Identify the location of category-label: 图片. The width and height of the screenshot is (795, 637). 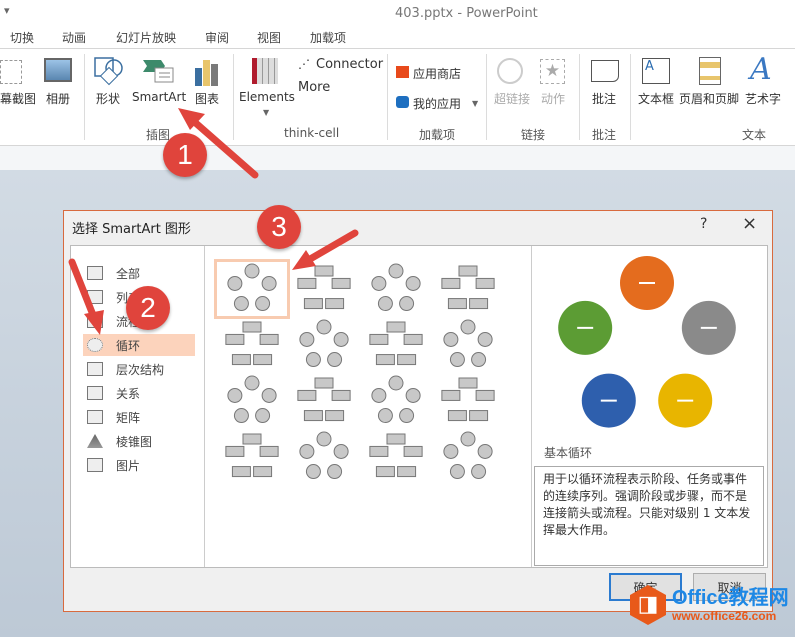
(128, 465).